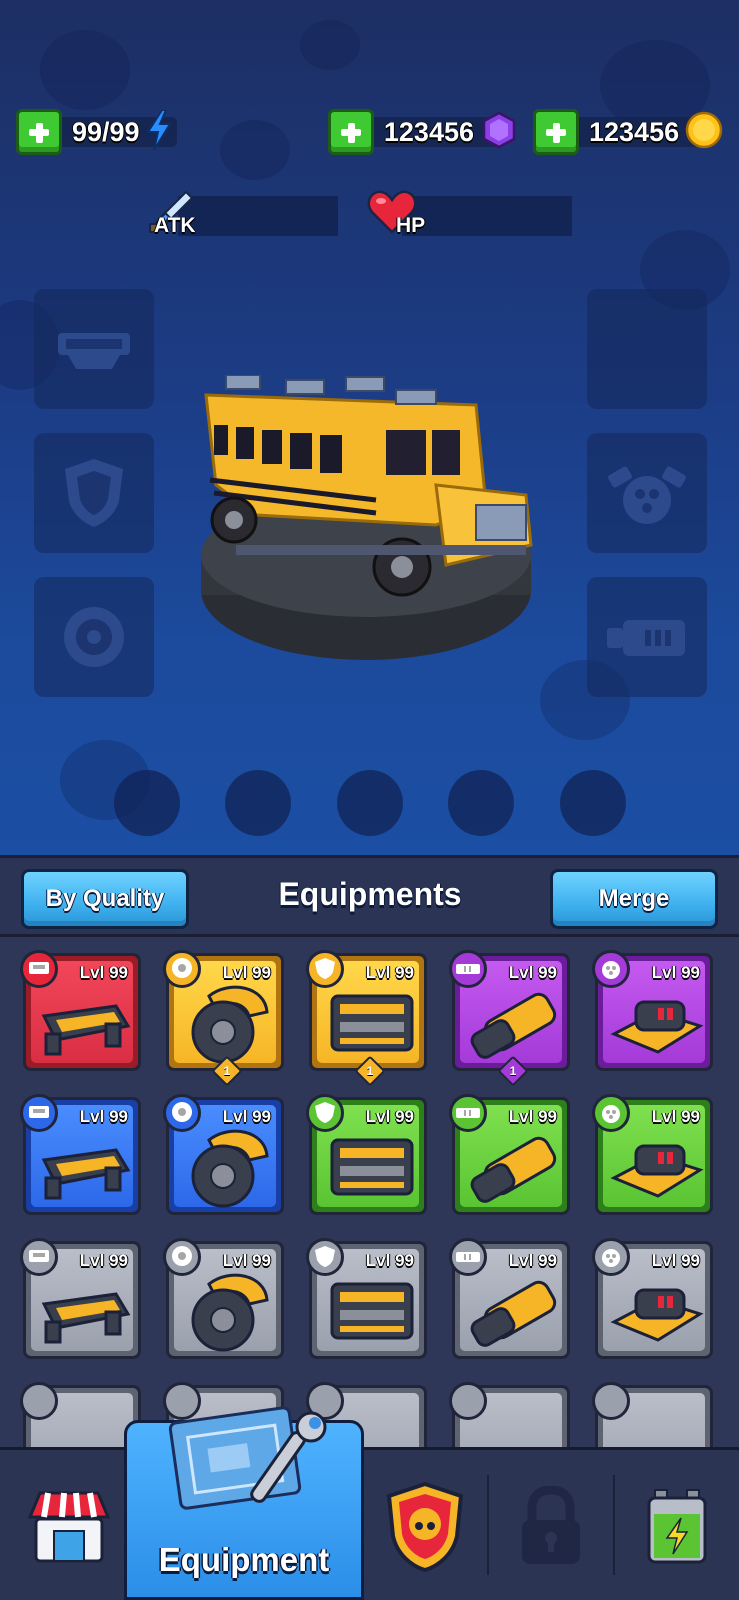 This screenshot has width=739, height=1600. Describe the element at coordinates (244, 1559) in the screenshot. I see `nav-equipment-label: Equipment` at that location.